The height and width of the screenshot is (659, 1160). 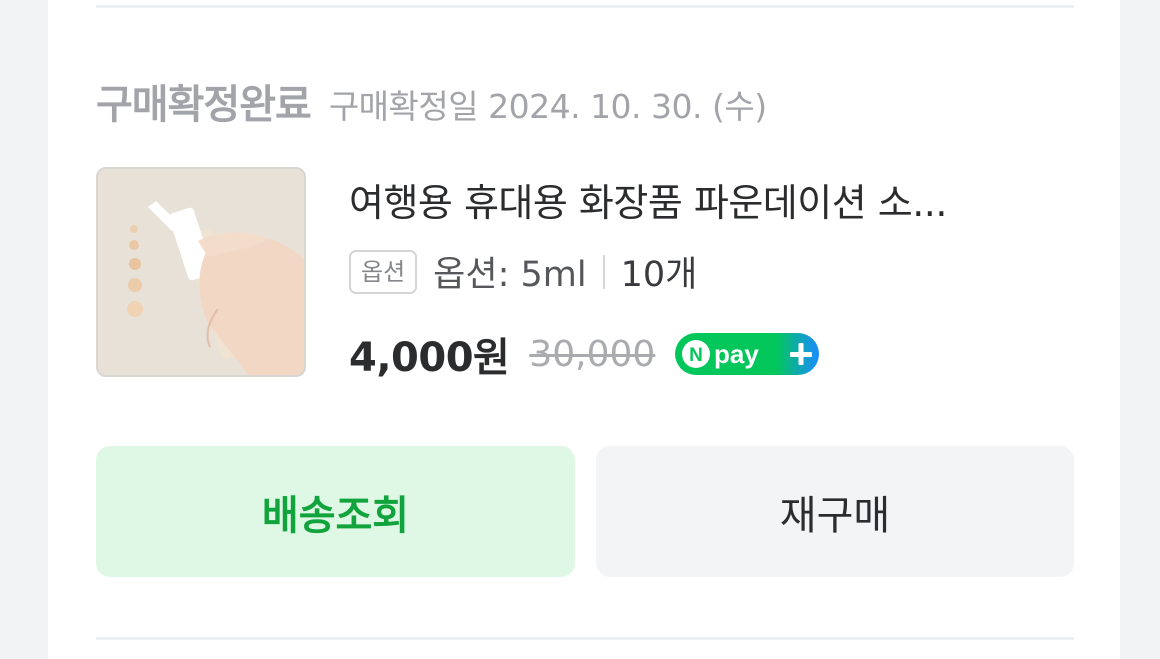 I want to click on option-value: 옵션: 5ml, so click(x=510, y=275).